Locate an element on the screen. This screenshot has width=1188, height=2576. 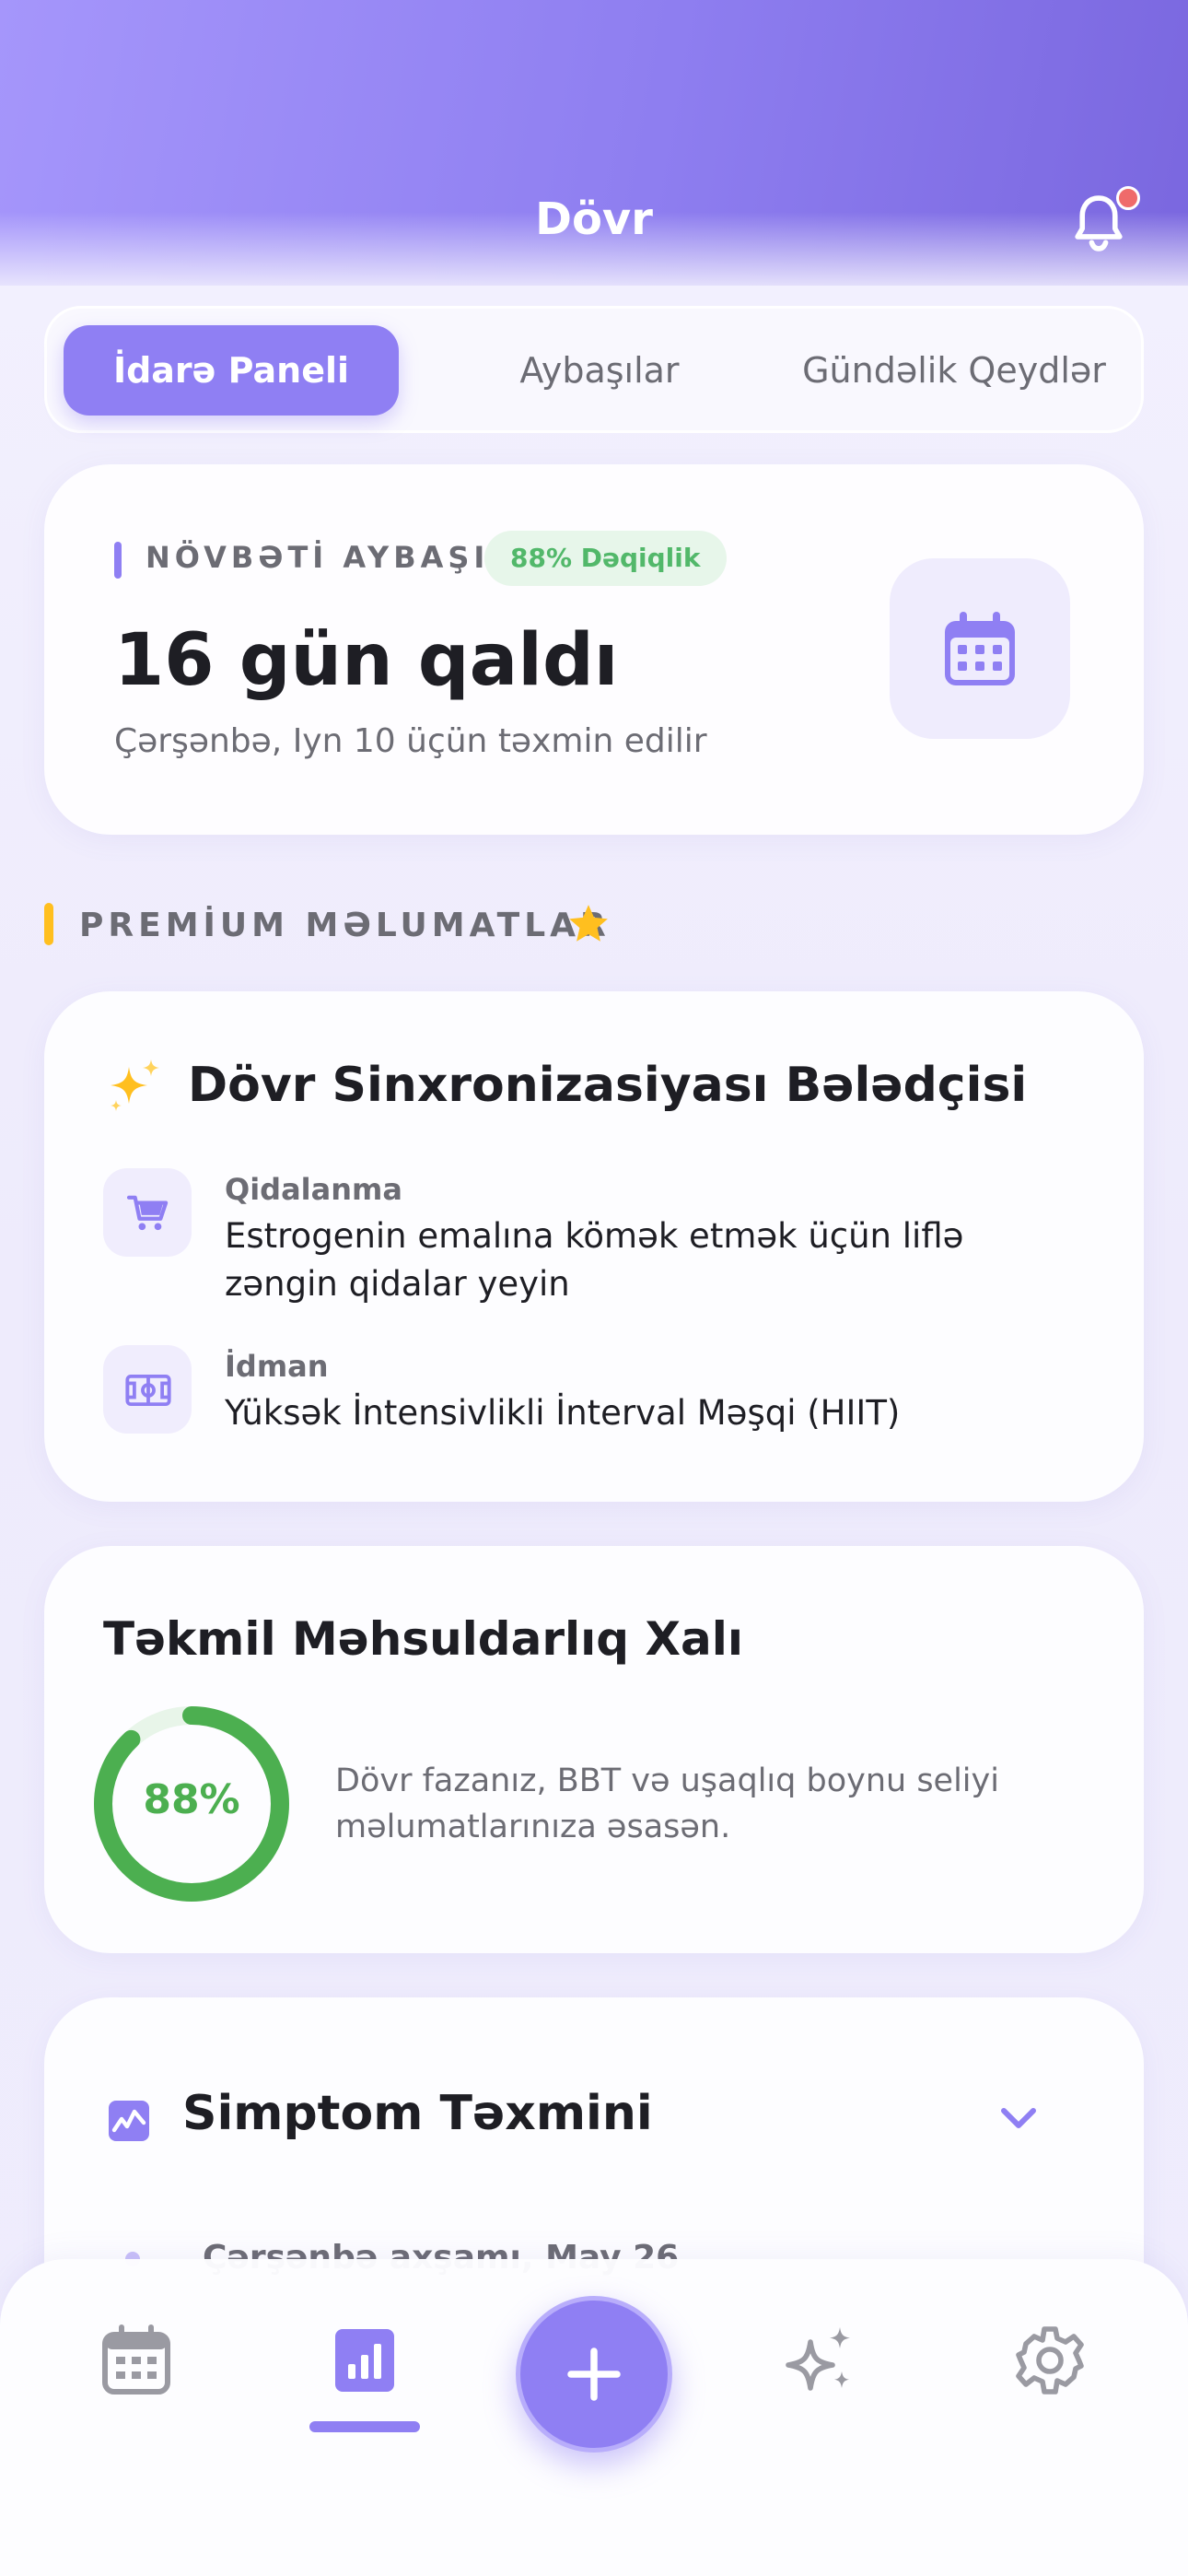
nutrition-icon-box is located at coordinates (147, 1212).